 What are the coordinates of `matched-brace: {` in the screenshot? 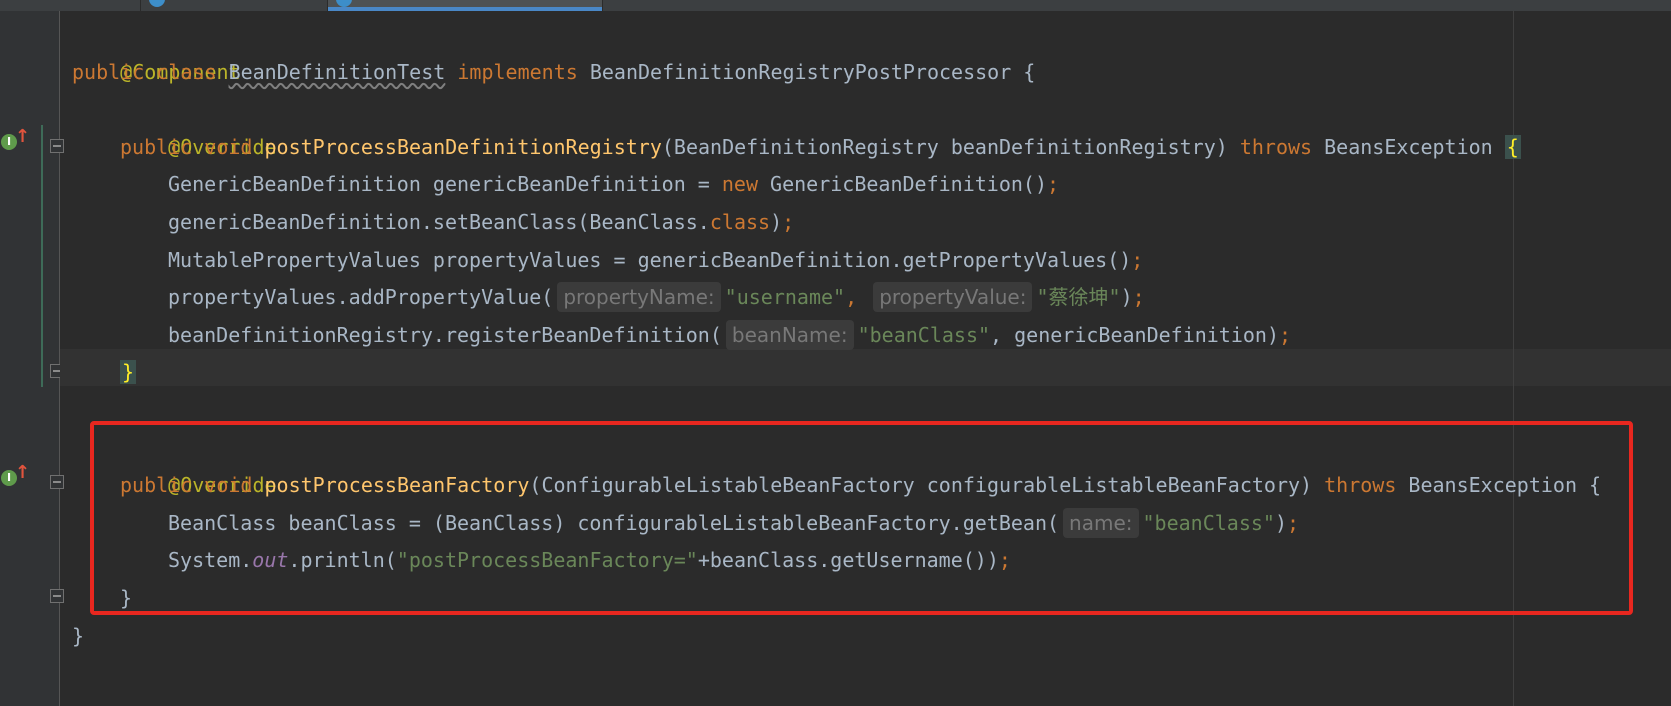 It's located at (1512, 146).